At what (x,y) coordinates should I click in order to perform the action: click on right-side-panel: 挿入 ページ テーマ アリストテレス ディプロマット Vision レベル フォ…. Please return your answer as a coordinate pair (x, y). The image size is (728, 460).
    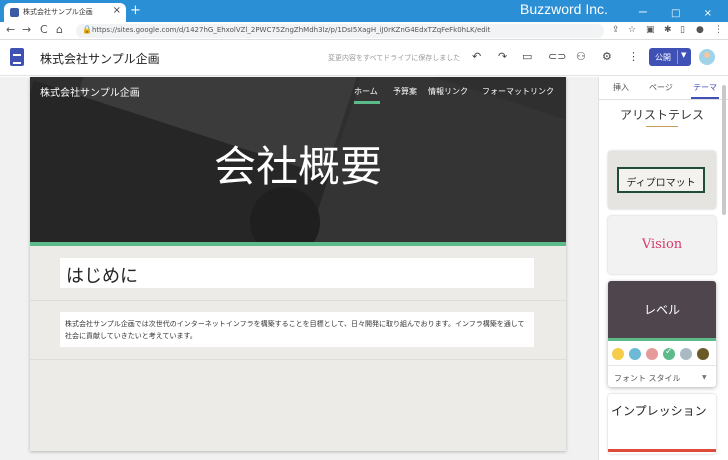
    Looking at the image, I should click on (663, 268).